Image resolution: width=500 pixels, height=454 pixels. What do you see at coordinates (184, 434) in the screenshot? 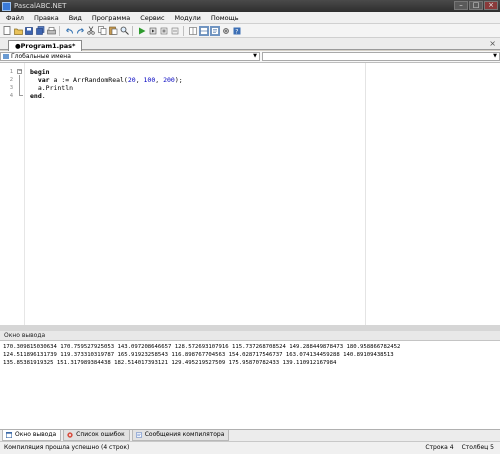
I see `tab-label: Сообщения компилятора` at bounding box center [184, 434].